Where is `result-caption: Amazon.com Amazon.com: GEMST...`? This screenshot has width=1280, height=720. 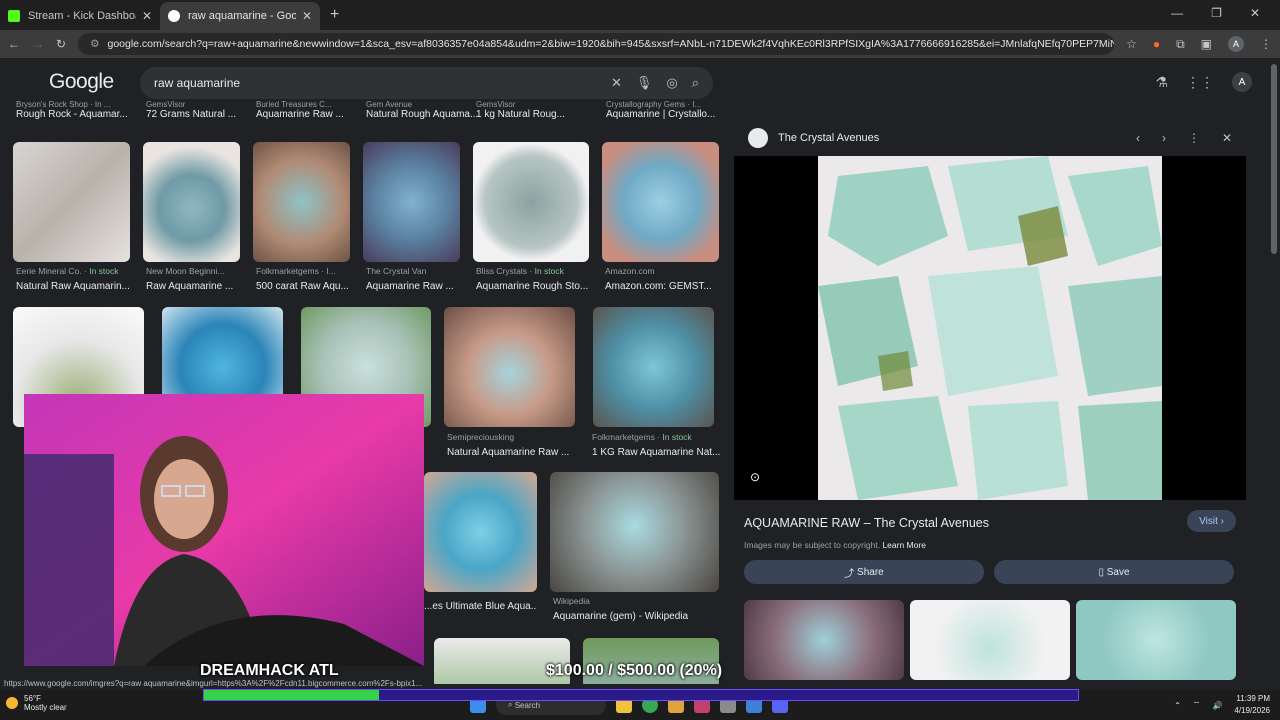
result-caption: Amazon.com Amazon.com: GEMST... is located at coordinates (664, 279).